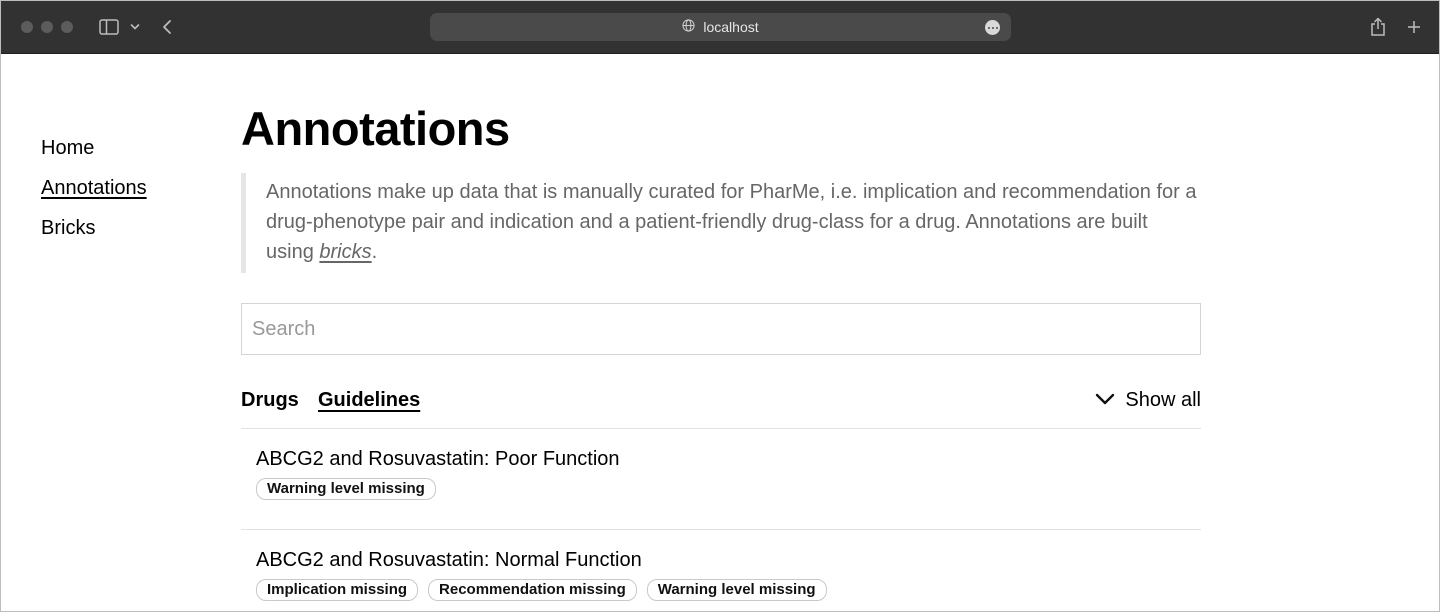 The image size is (1440, 612). I want to click on tab-bar: Drugs Guidelines Show all, so click(721, 400).